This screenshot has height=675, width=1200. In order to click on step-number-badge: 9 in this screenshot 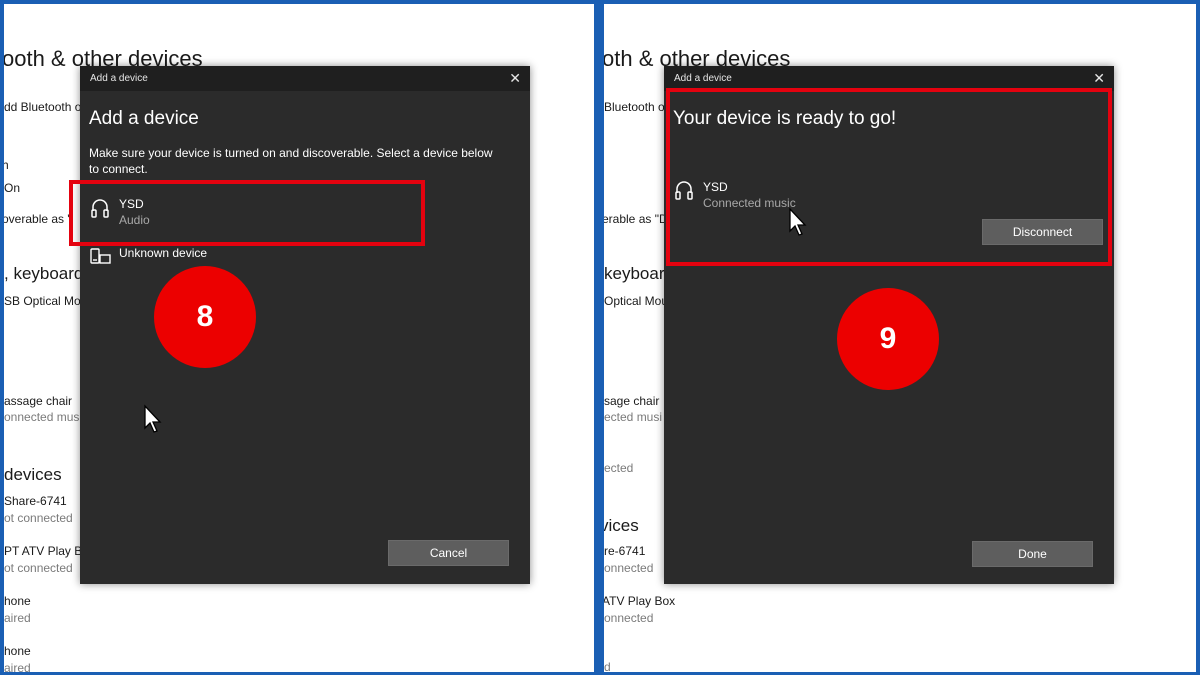, I will do `click(888, 339)`.